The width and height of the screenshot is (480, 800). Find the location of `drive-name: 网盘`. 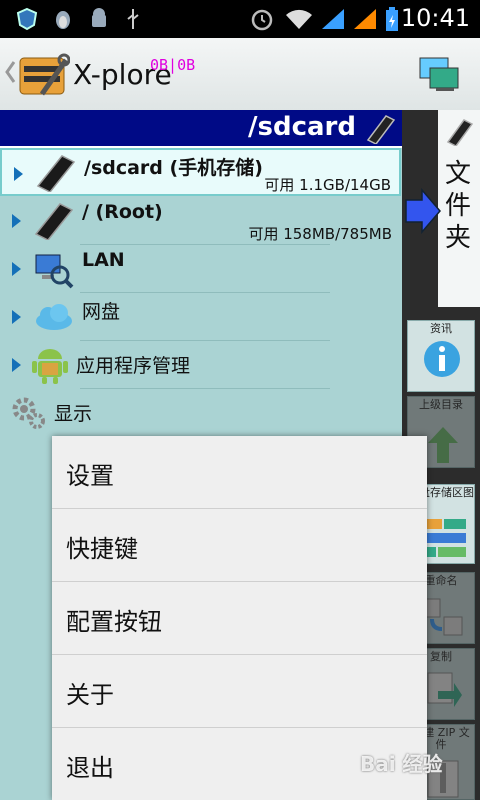

drive-name: 网盘 is located at coordinates (101, 312).